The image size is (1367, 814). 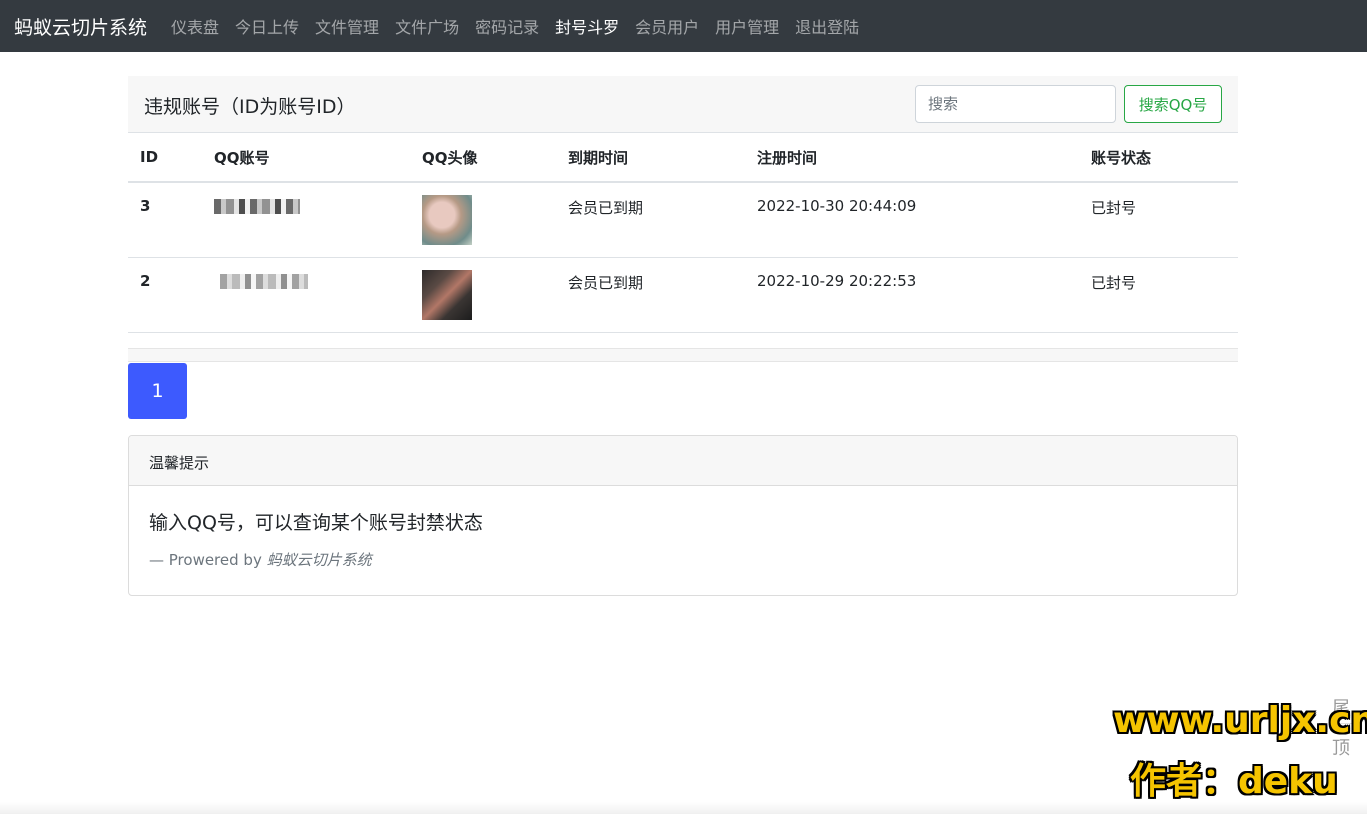 What do you see at coordinates (507, 26) in the screenshot?
I see `nav-item-password-records: 密码记录` at bounding box center [507, 26].